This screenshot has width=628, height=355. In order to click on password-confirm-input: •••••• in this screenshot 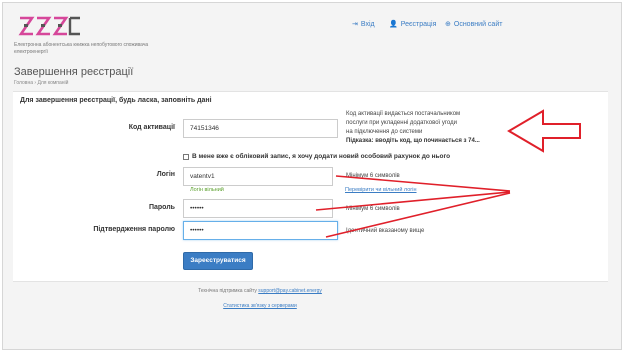, I will do `click(260, 230)`.